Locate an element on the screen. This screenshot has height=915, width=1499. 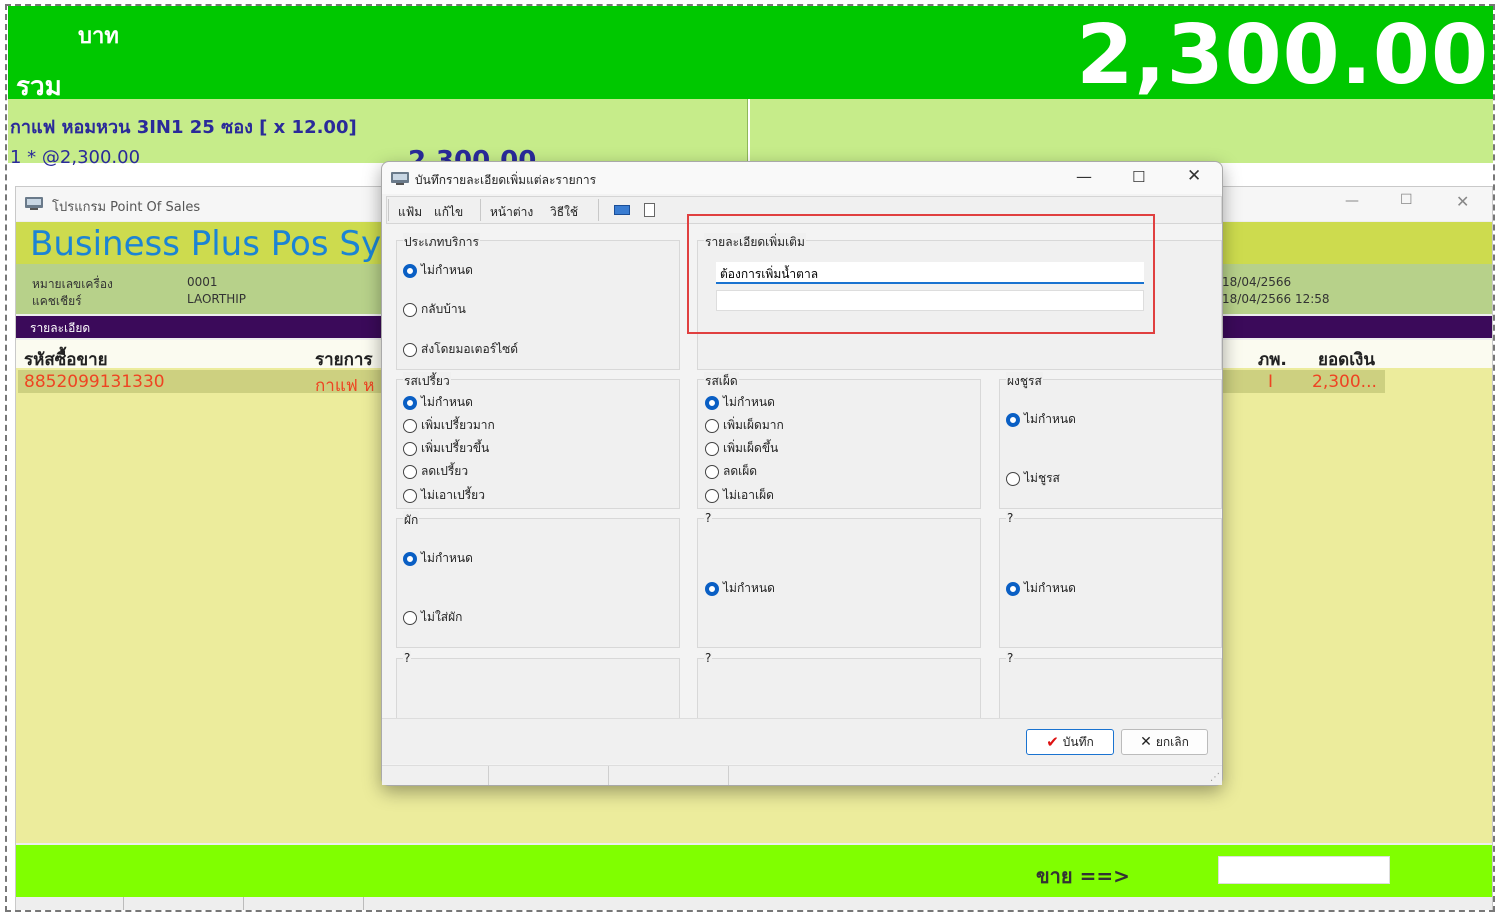
menu-help: วิธีใช้ is located at coordinates (564, 212).